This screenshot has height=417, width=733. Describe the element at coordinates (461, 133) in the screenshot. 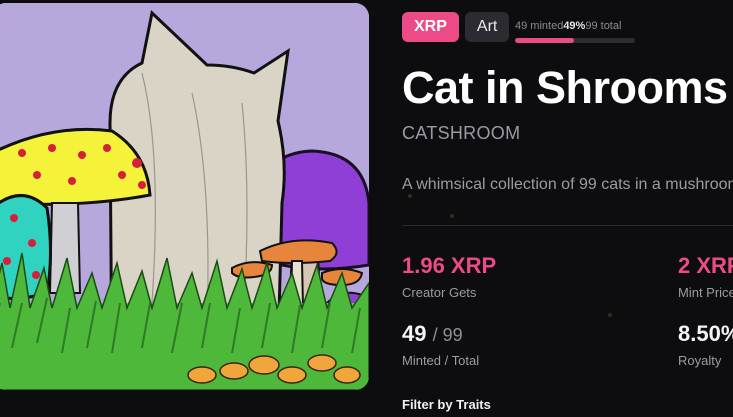

I see `collection-symbol: CATSHROOM` at that location.